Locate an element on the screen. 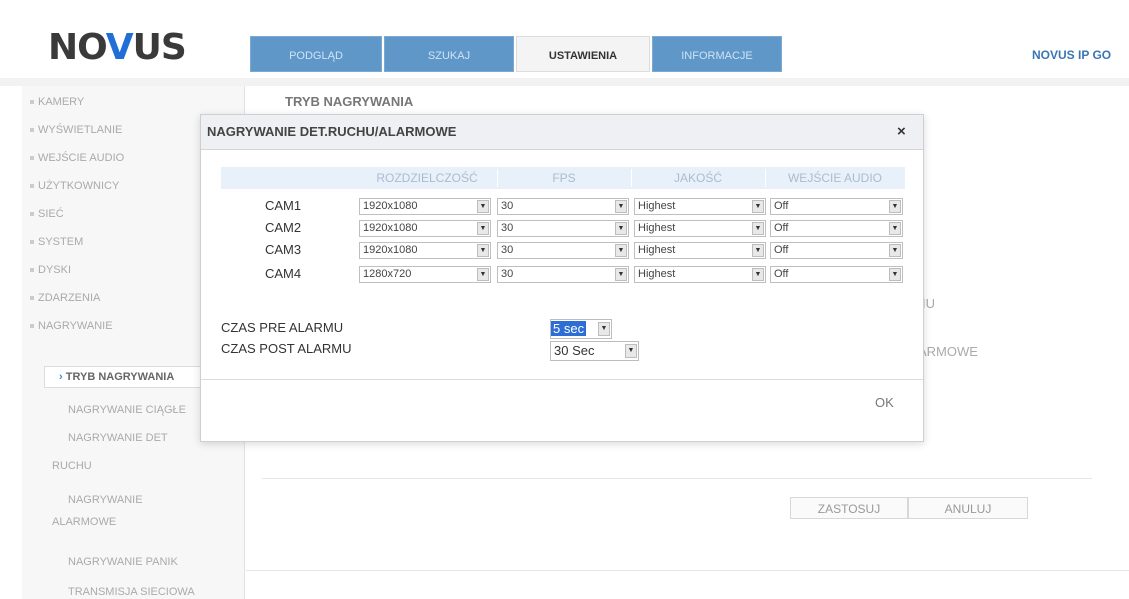 This screenshot has width=1129, height=599. sidebar-item-nagrywanie-alarm: NAGRYWANIE is located at coordinates (105, 500).